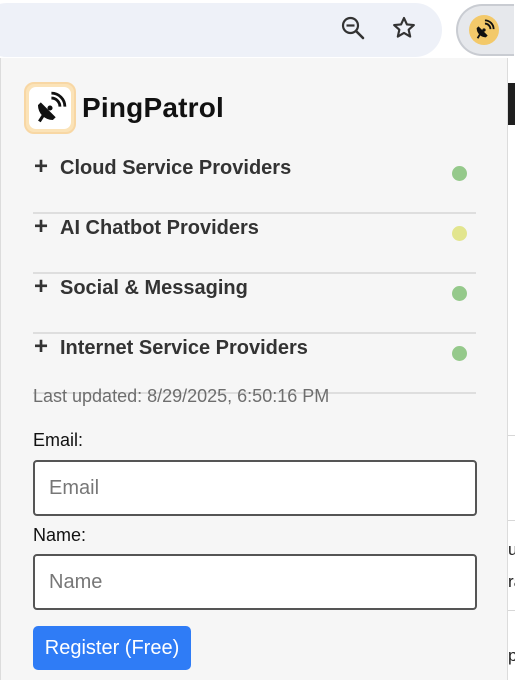  What do you see at coordinates (175, 168) in the screenshot?
I see `provider-group-label: Cloud Service Providers` at bounding box center [175, 168].